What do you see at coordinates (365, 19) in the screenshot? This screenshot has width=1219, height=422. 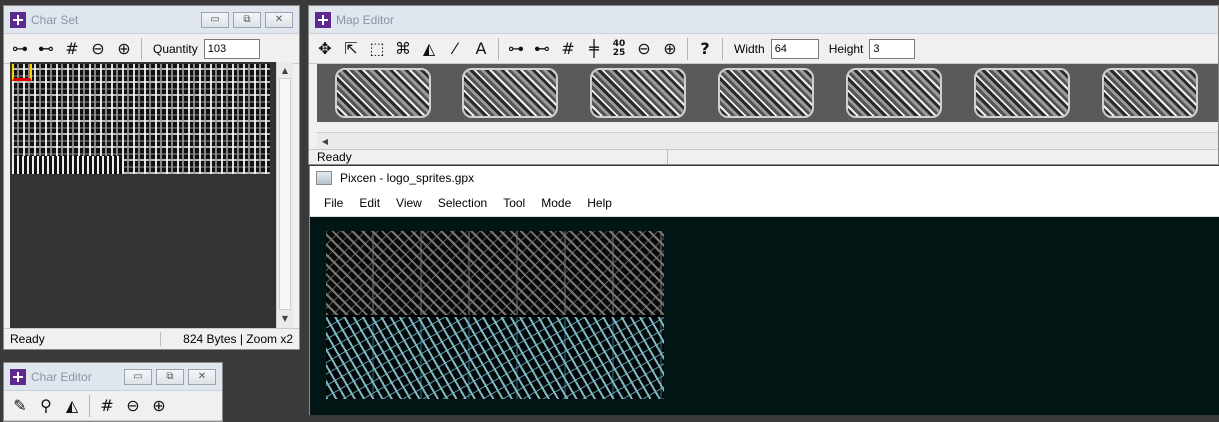 I see `map-editor-title: Map Editor` at bounding box center [365, 19].